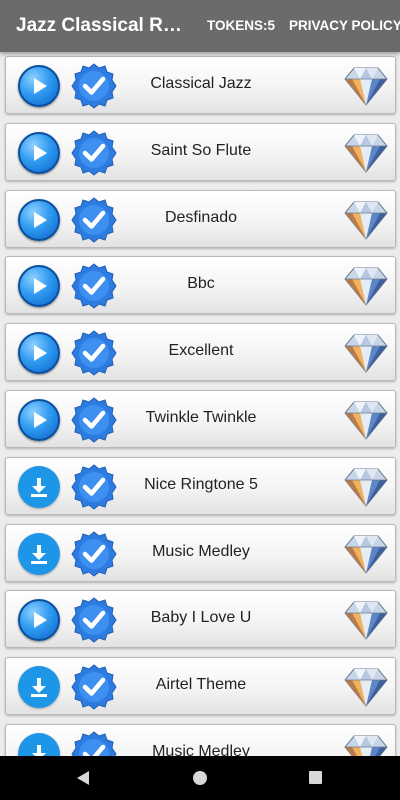  I want to click on ringtone-title: Desfinado, so click(201, 217).